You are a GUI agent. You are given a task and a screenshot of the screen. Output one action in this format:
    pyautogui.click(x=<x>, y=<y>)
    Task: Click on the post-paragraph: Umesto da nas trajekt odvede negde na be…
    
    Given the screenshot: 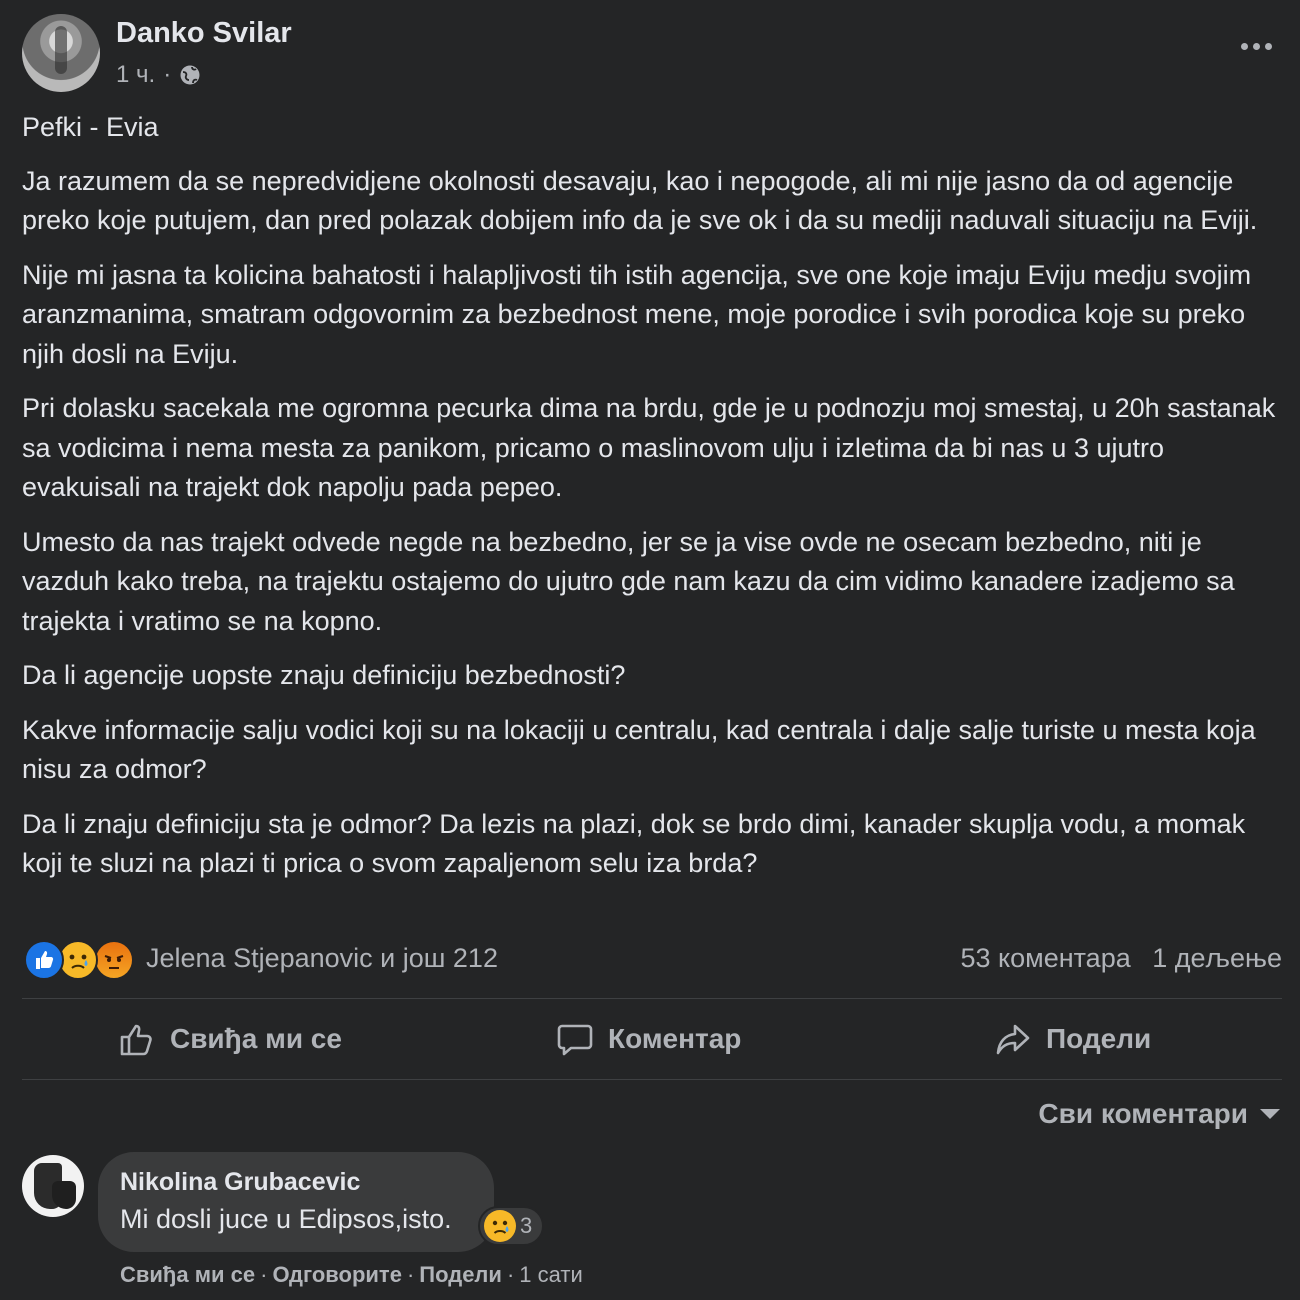 What is the action you would take?
    pyautogui.click(x=628, y=581)
    